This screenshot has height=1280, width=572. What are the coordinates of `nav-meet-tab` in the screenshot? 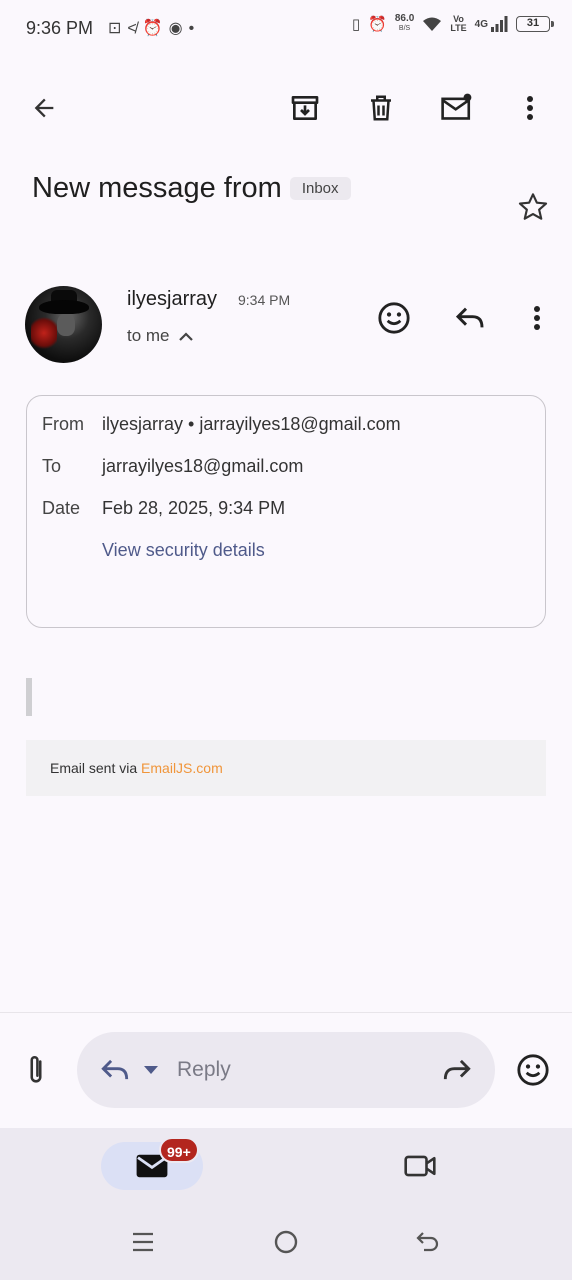 It's located at (420, 1166).